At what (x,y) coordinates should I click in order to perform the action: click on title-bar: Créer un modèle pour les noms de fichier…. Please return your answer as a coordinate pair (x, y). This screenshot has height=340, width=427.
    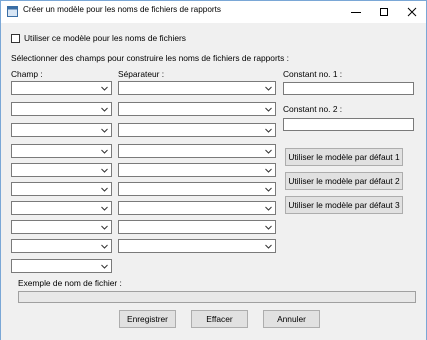
    Looking at the image, I should click on (213, 12).